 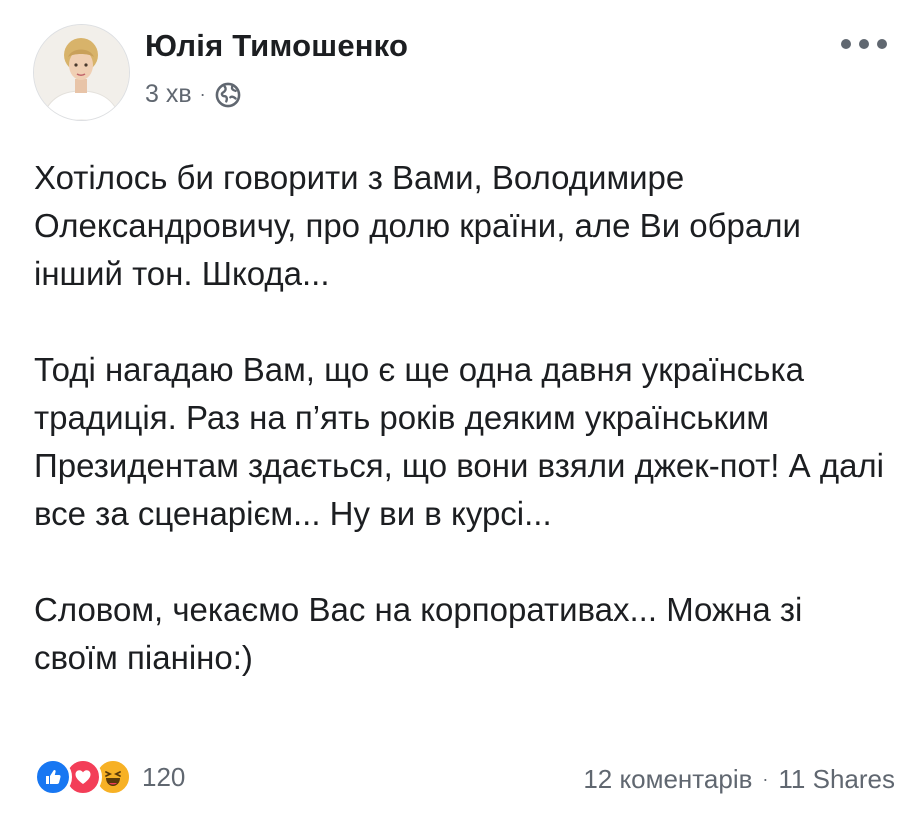 I want to click on more-options-button, so click(x=864, y=44).